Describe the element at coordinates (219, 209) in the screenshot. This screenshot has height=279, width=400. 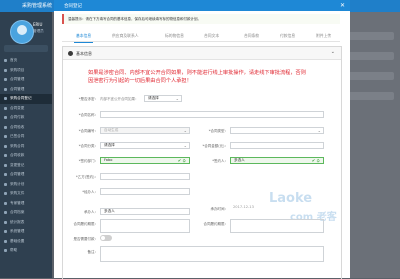
I see `date-label: 承办时间：` at that location.